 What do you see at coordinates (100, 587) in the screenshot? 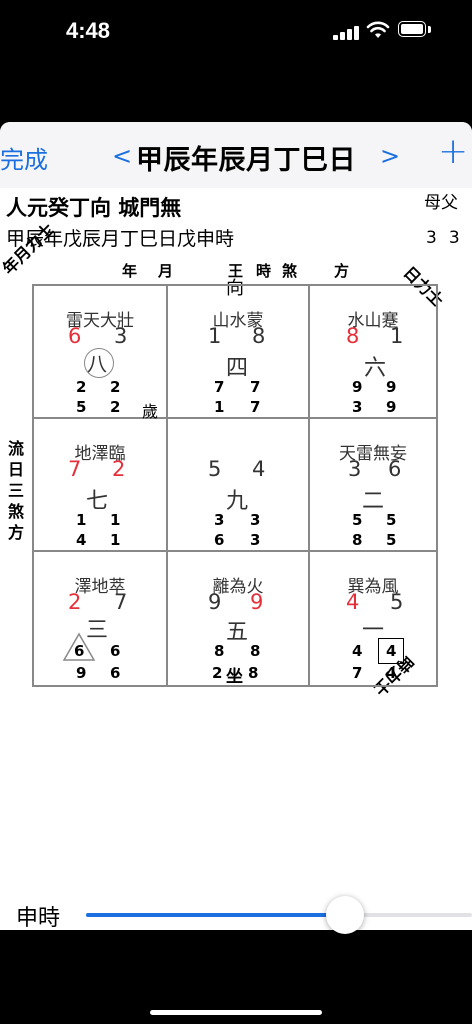
I see `hexagram-name: 澤地萃` at bounding box center [100, 587].